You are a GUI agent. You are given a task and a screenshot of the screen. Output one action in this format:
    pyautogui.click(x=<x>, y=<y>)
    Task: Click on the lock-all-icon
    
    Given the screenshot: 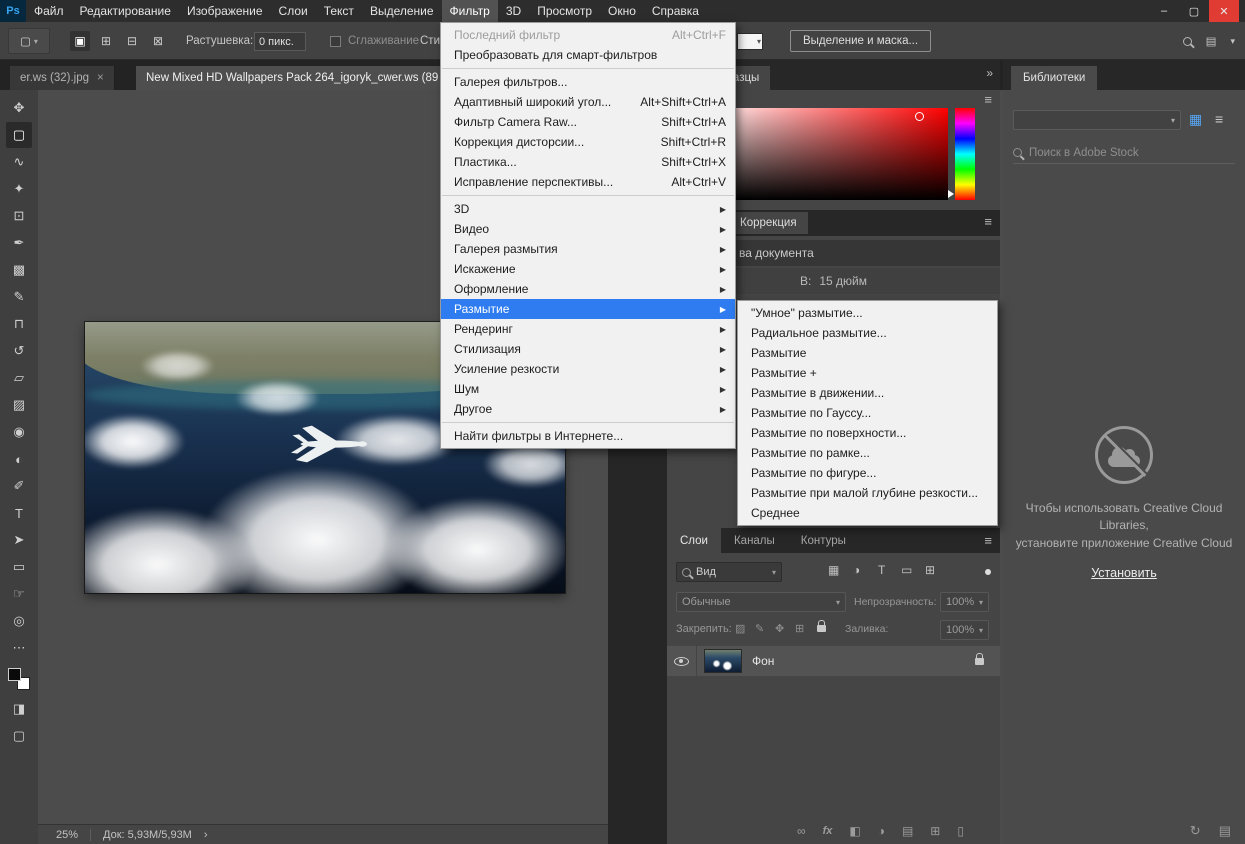 What is the action you would take?
    pyautogui.click(x=821, y=626)
    